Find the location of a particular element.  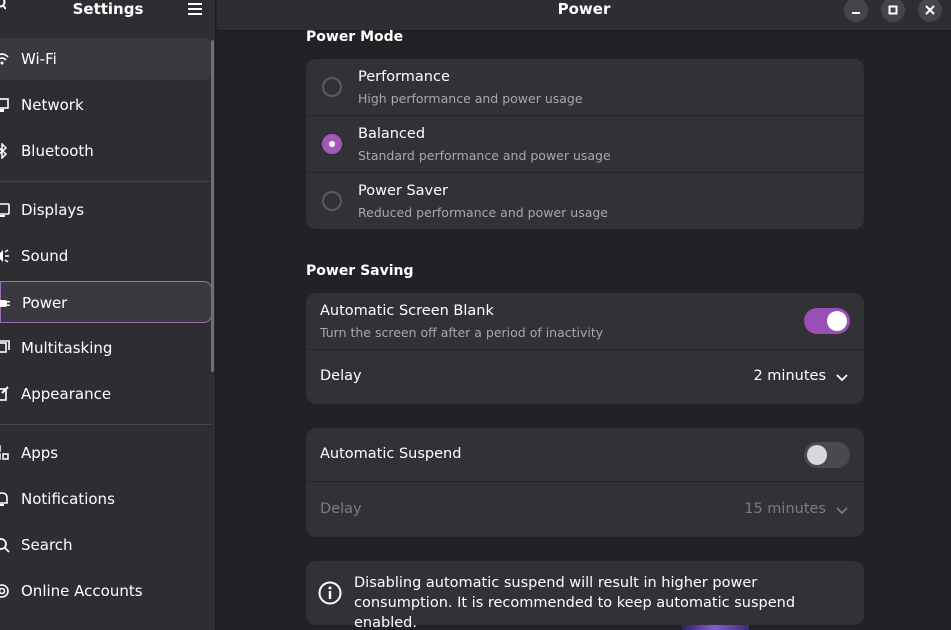

notifications-icon is located at coordinates (4, 499).